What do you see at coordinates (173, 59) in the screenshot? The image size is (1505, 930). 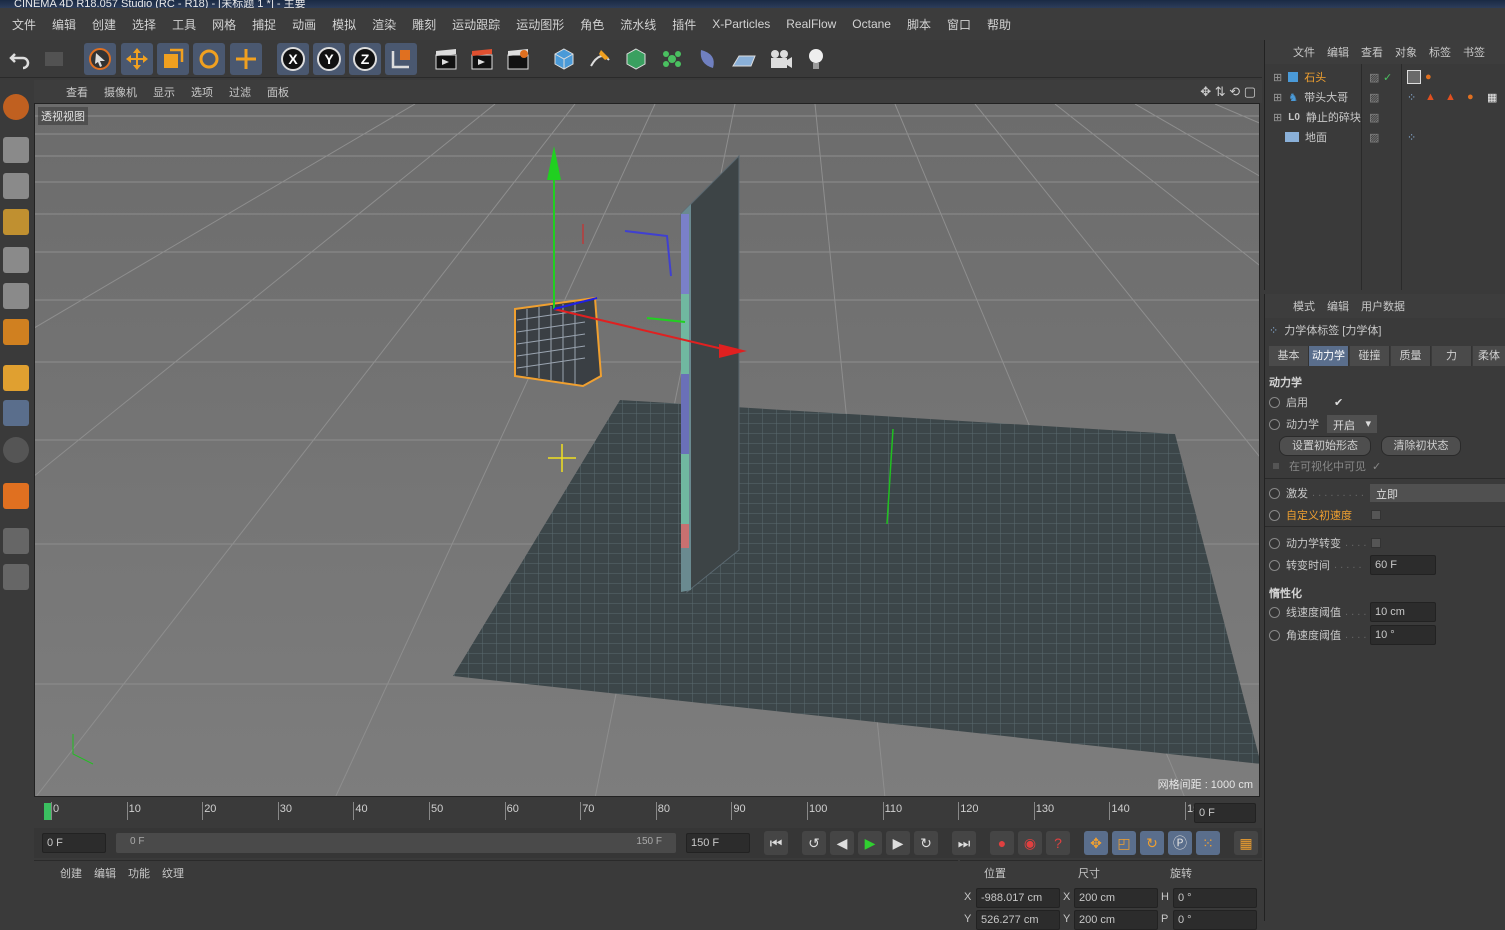 I see `scale-tool-button` at bounding box center [173, 59].